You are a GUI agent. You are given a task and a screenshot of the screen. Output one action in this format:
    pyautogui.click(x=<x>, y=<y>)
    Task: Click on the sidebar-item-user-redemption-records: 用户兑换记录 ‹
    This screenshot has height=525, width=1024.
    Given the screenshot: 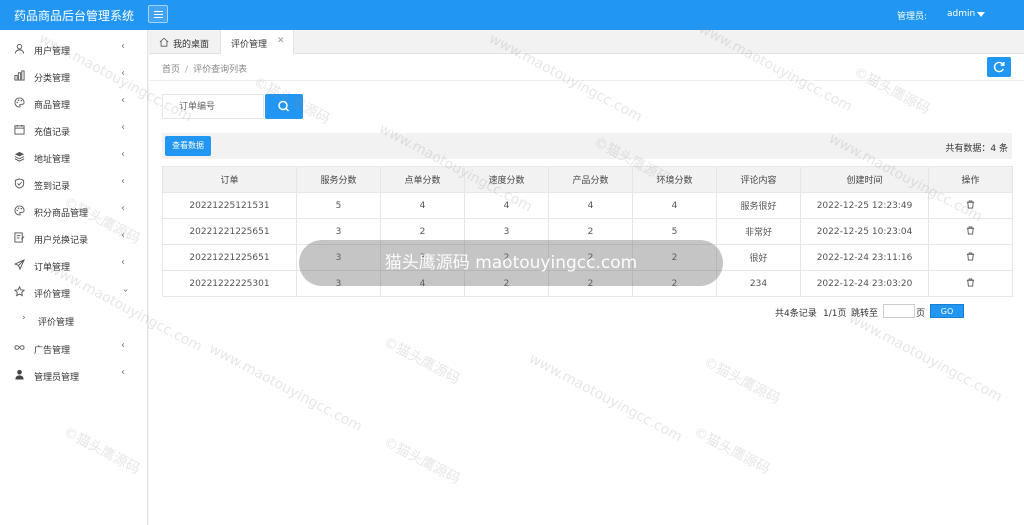 What is the action you would take?
    pyautogui.click(x=74, y=237)
    